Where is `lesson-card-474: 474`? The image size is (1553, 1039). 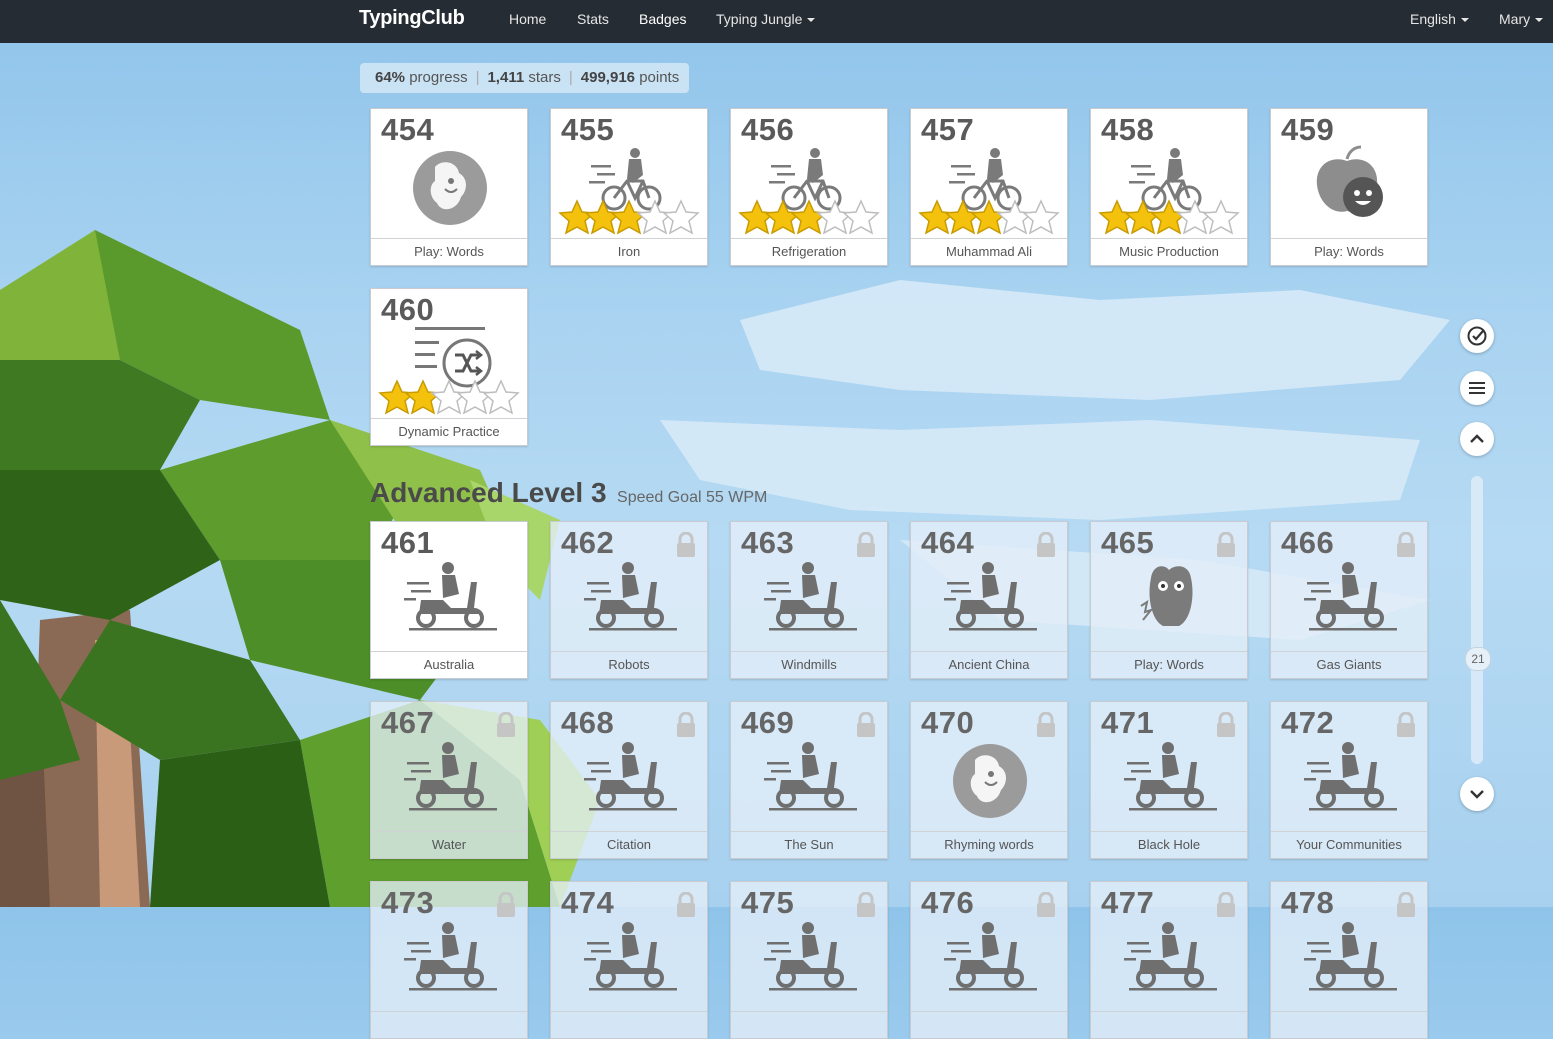 lesson-card-474: 474 is located at coordinates (629, 960).